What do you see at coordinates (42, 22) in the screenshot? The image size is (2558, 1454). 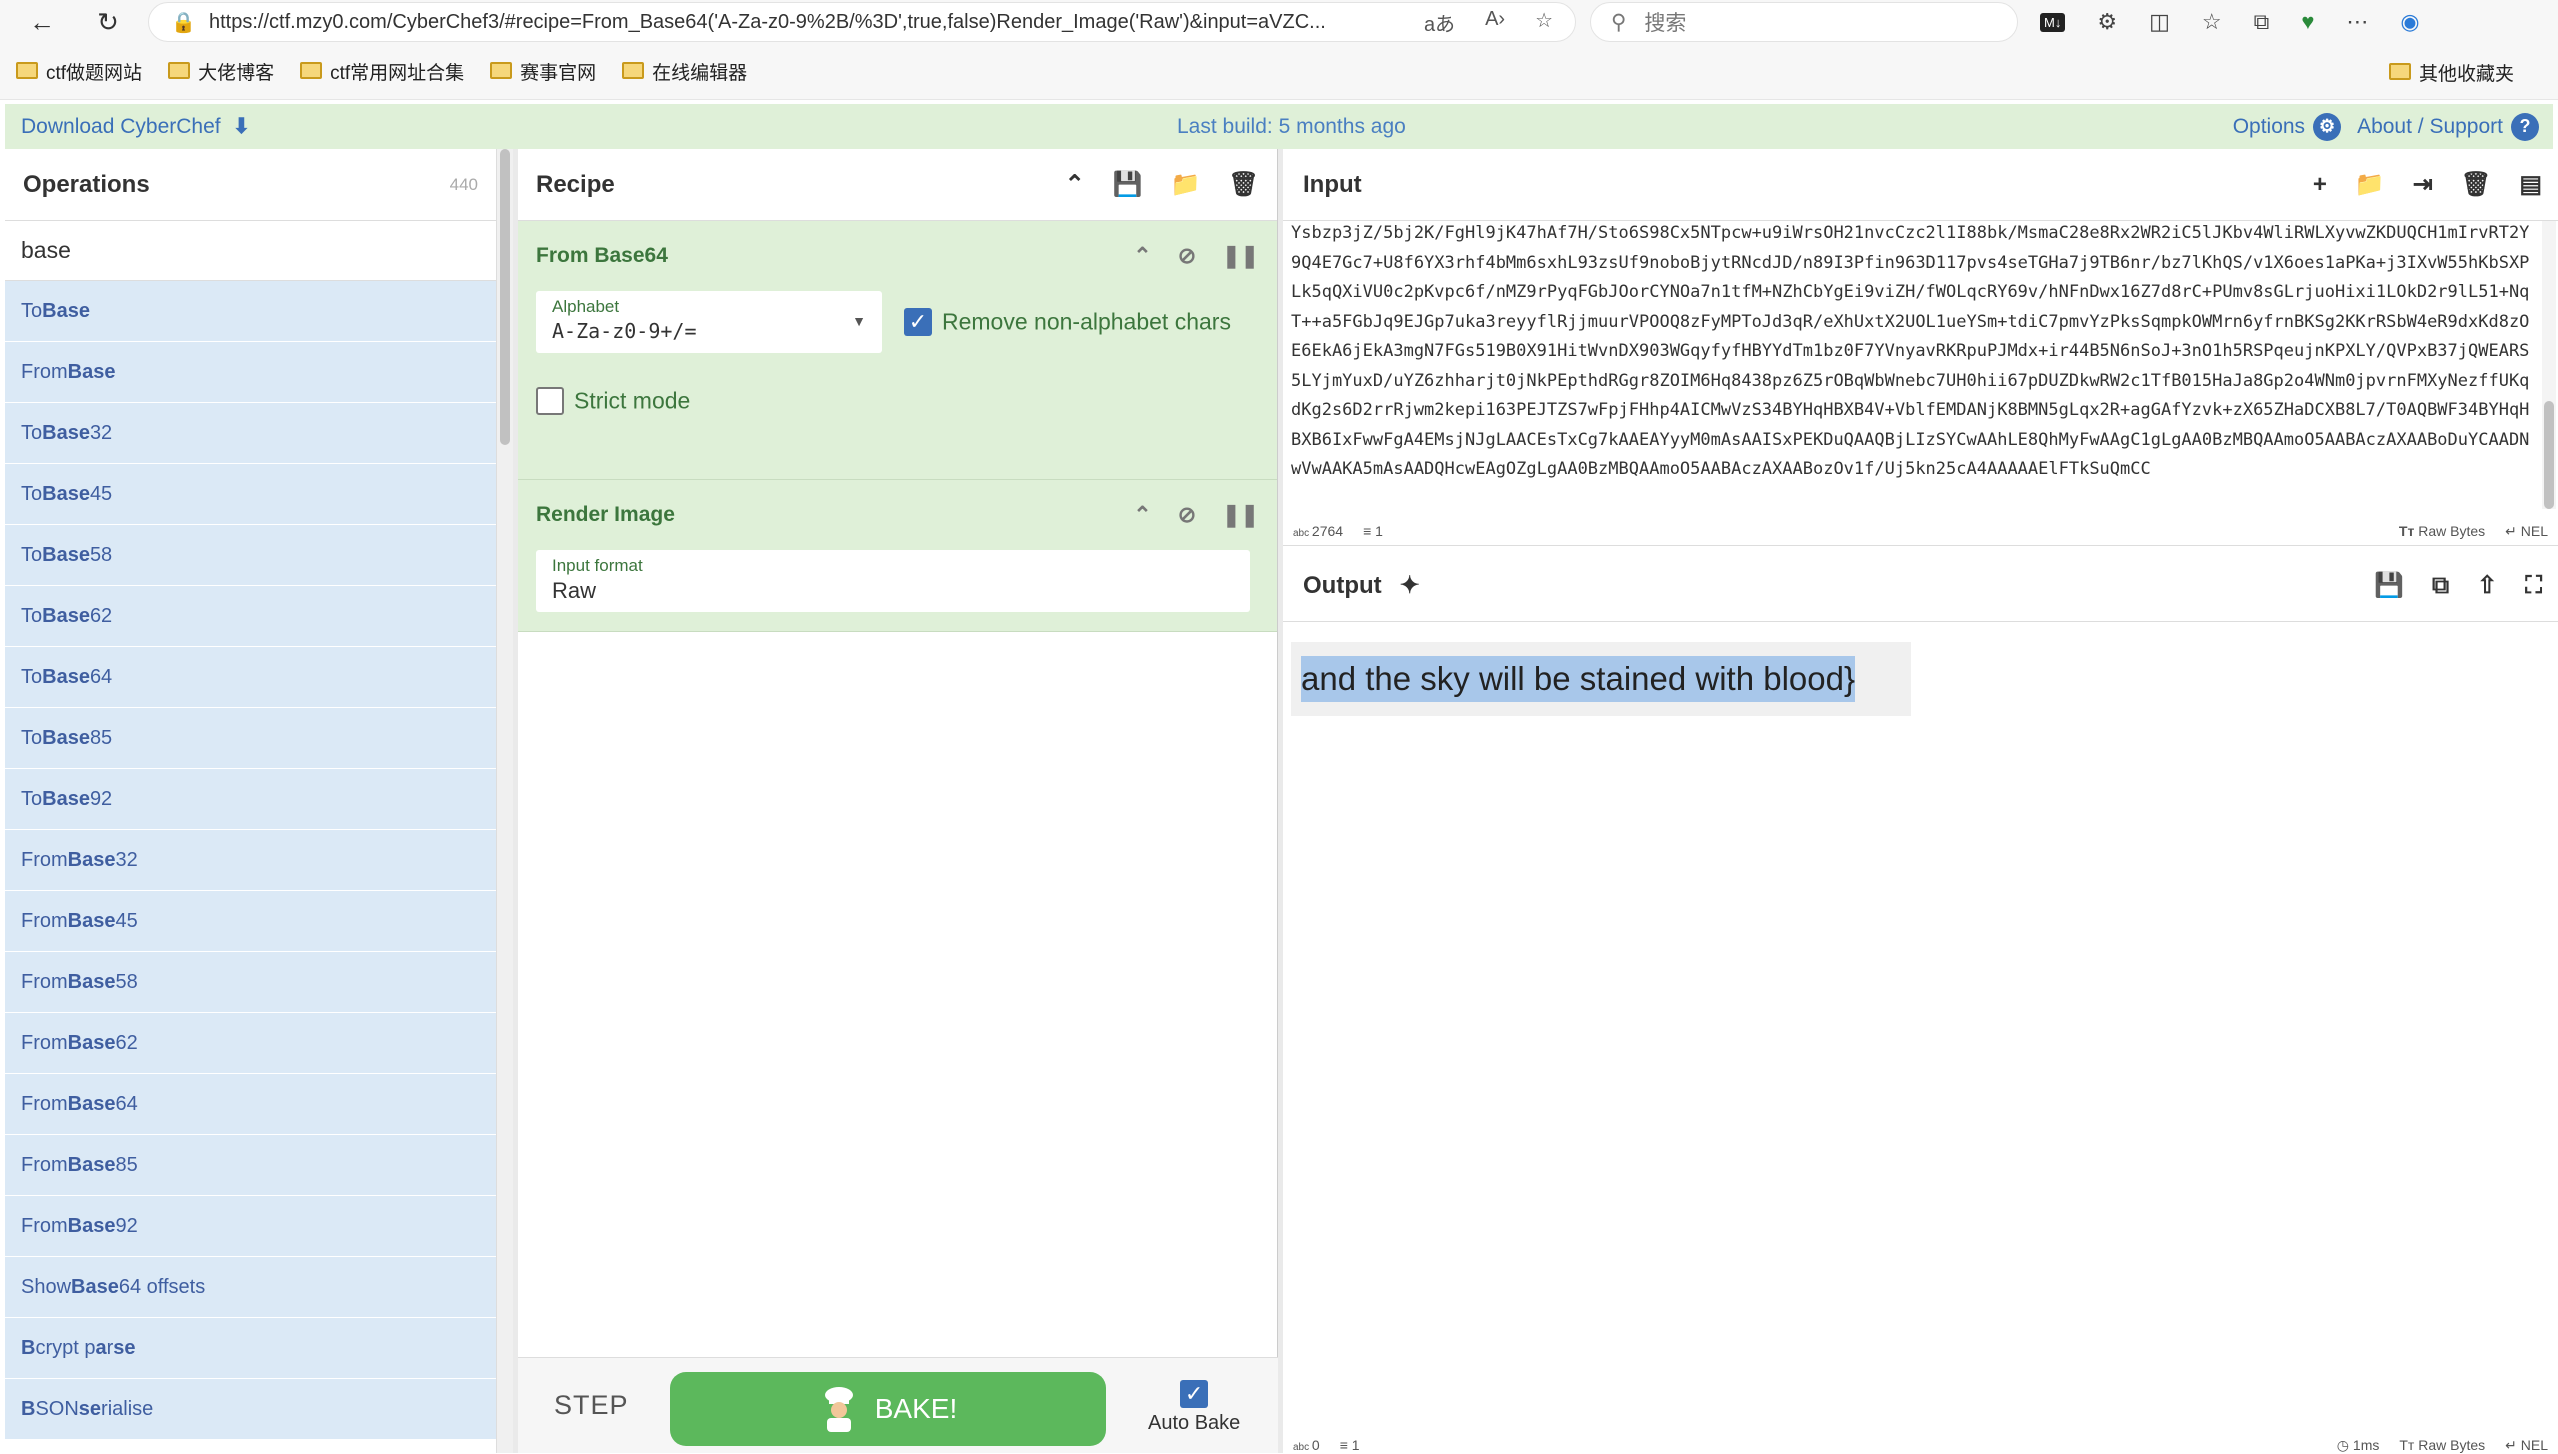 I see `back-arrow-icon: ←` at bounding box center [42, 22].